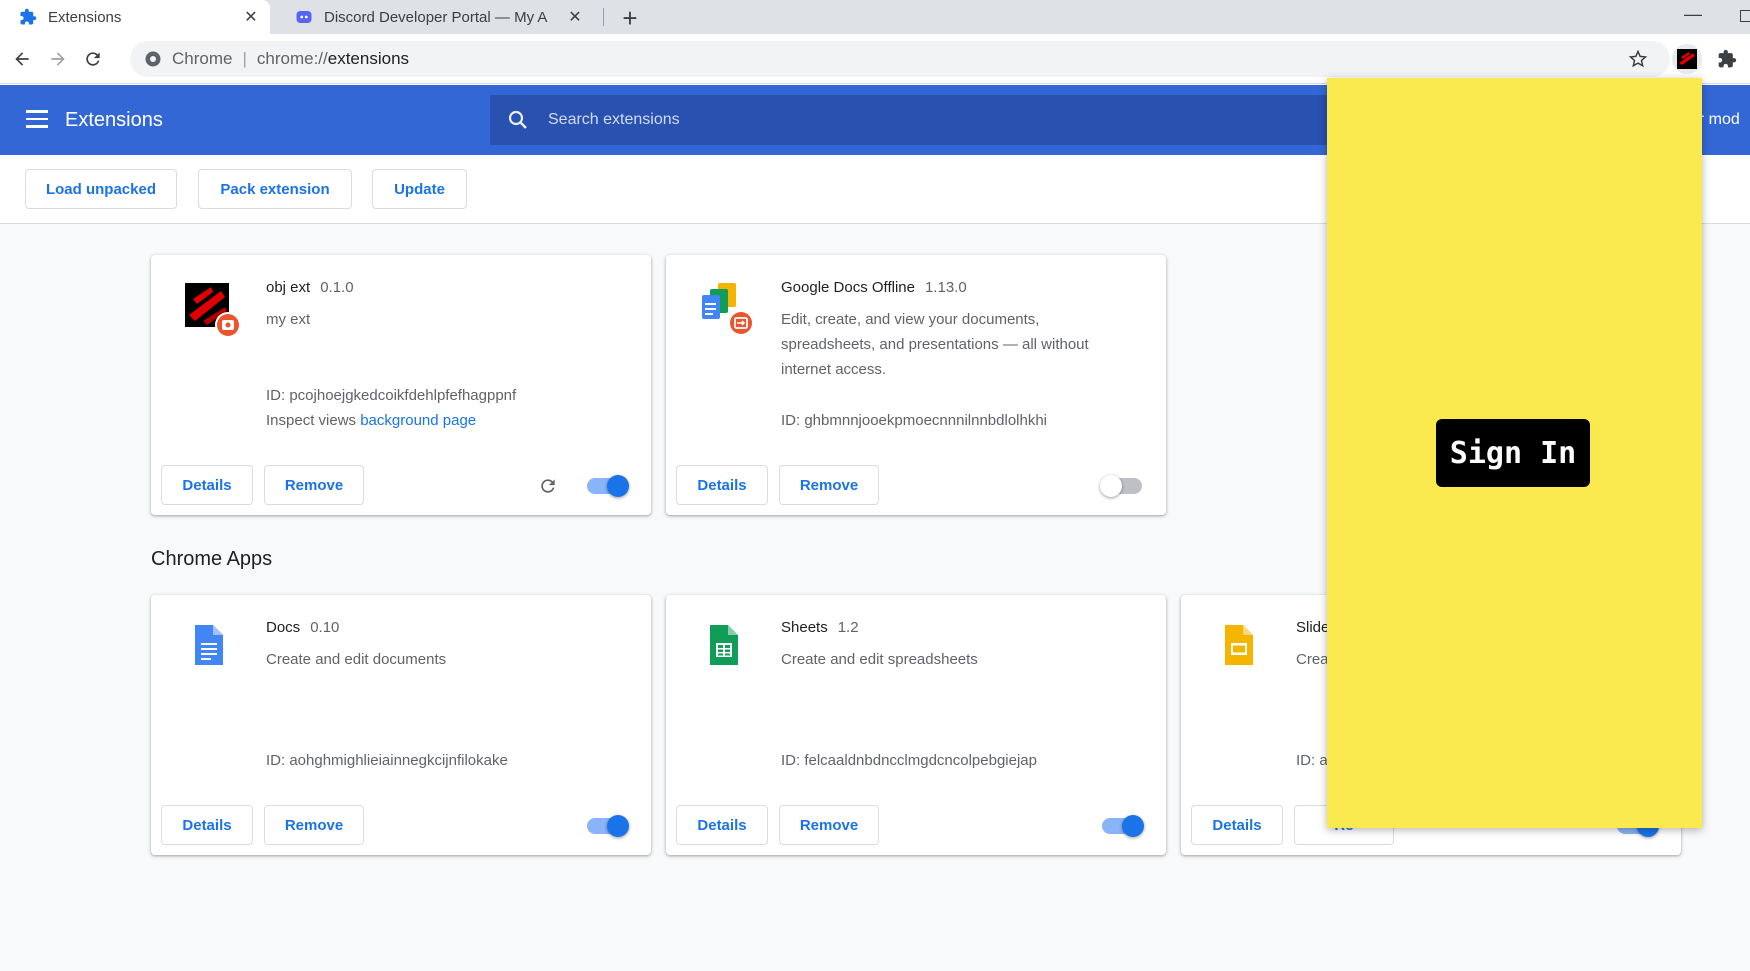 The height and width of the screenshot is (971, 1750). What do you see at coordinates (212, 559) in the screenshot?
I see `section-title-chrome-apps: Chrome Apps` at bounding box center [212, 559].